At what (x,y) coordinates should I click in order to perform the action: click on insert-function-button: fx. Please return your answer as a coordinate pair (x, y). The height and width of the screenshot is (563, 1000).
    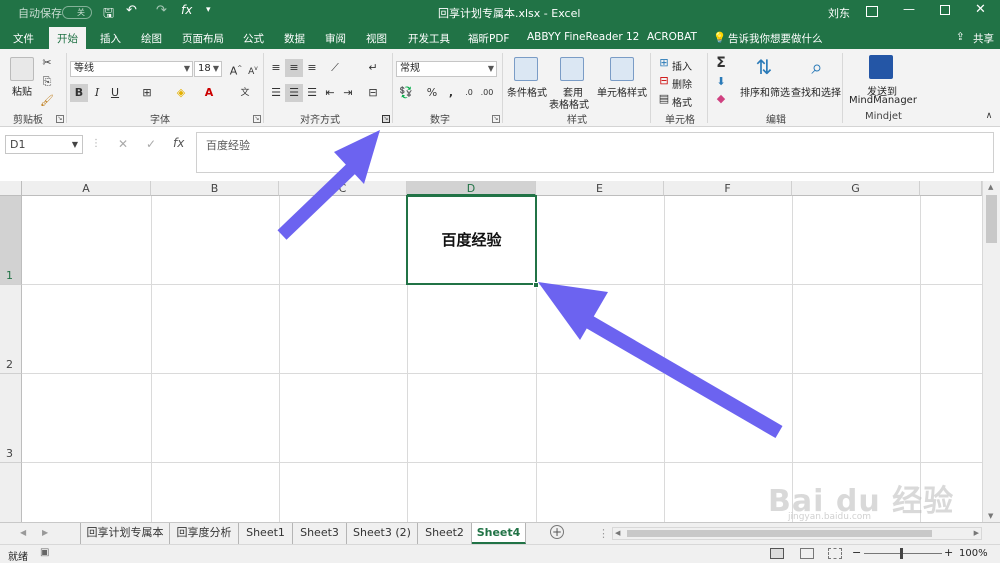
    Looking at the image, I should click on (178, 143).